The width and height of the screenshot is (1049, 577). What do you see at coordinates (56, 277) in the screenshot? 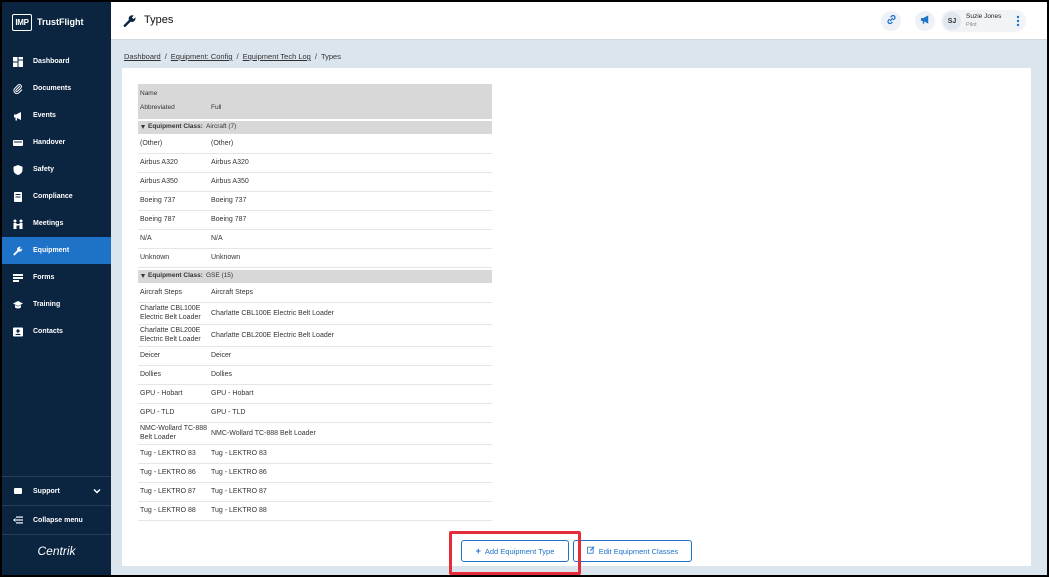
I see `sidebar-item-forms: Forms` at bounding box center [56, 277].